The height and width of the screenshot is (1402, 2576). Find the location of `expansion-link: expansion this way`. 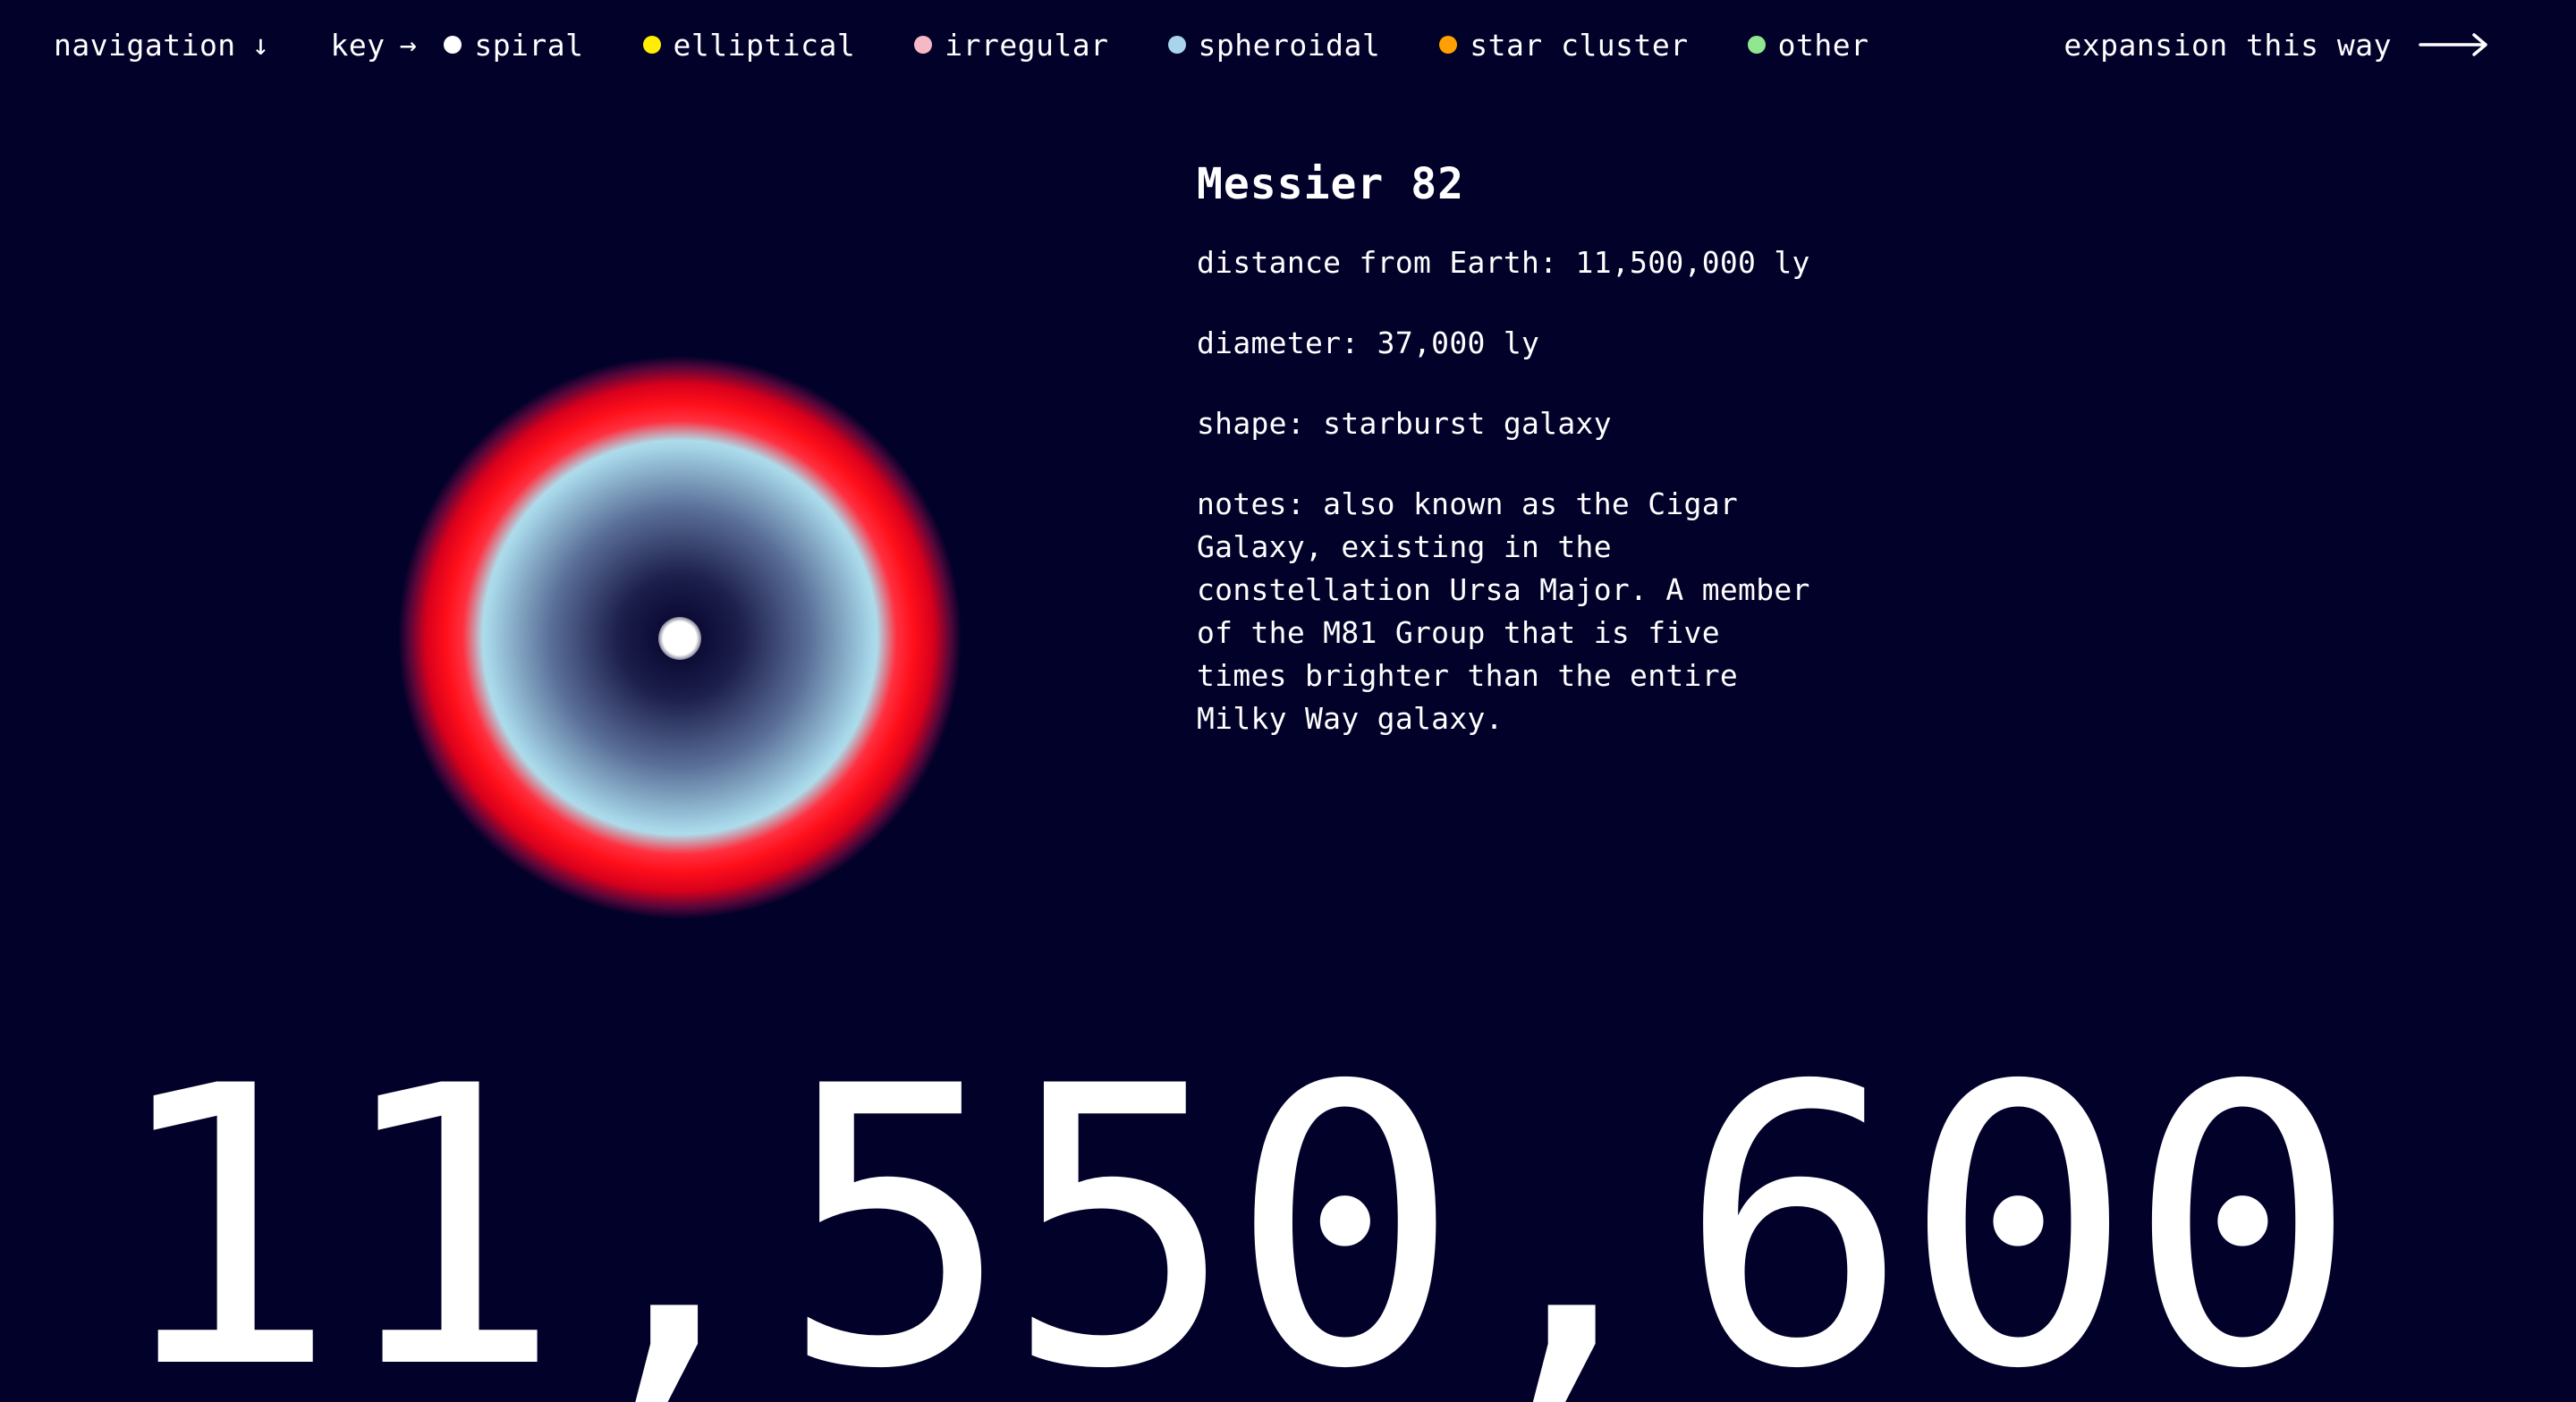

expansion-link: expansion this way is located at coordinates (2275, 44).